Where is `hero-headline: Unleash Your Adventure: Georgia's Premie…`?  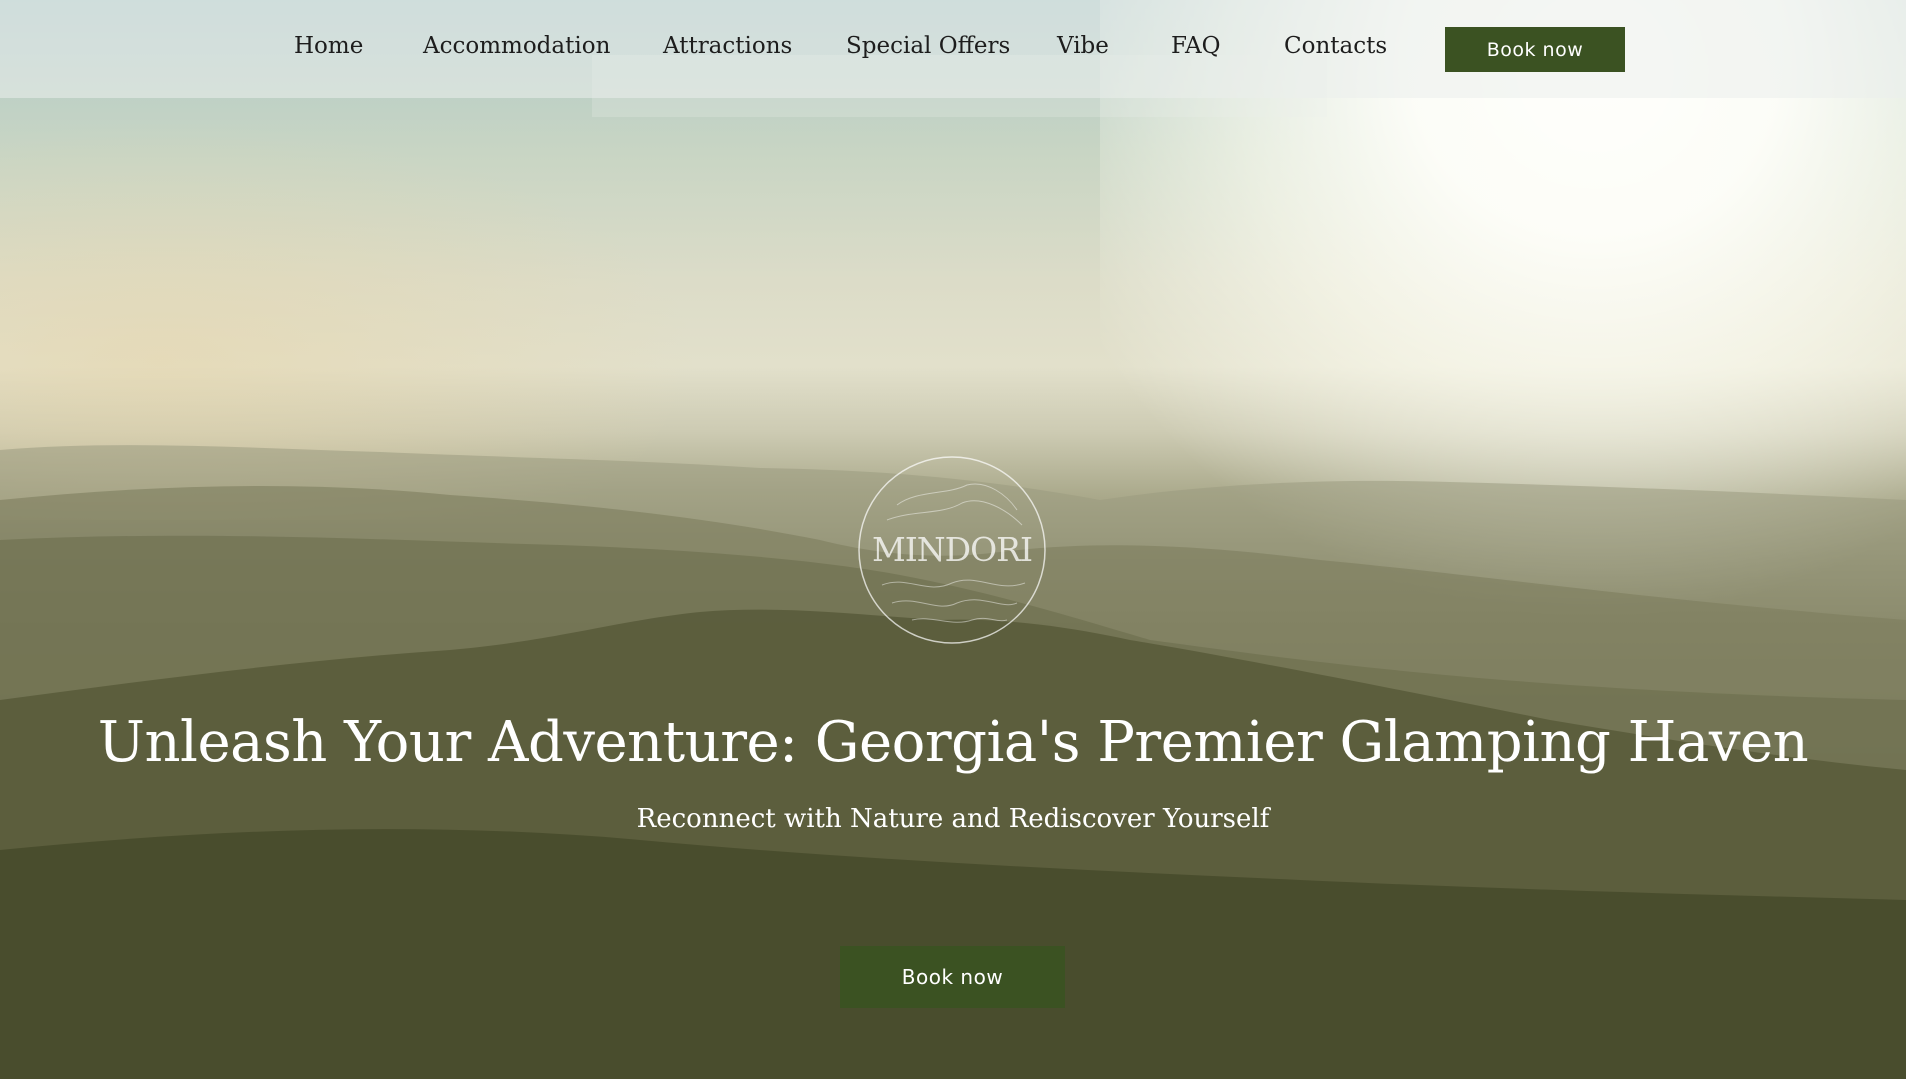
hero-headline: Unleash Your Adventure: Georgia's Premie… is located at coordinates (953, 742).